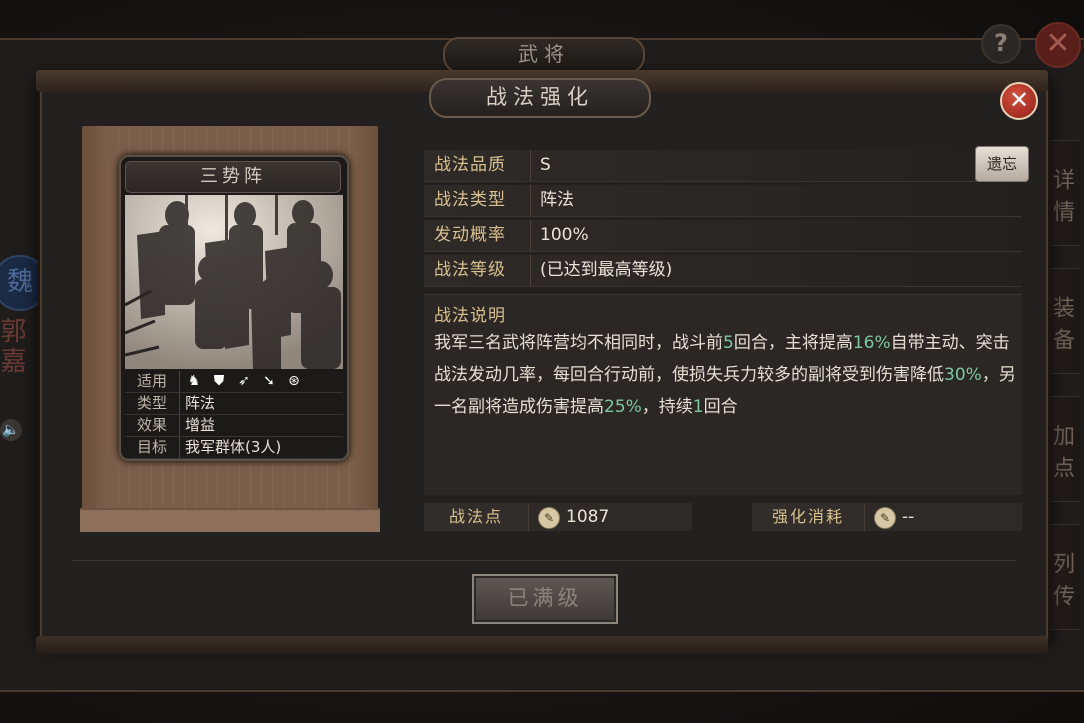  Describe the element at coordinates (476, 517) in the screenshot. I see `tactic-points-label: 战法点` at that location.